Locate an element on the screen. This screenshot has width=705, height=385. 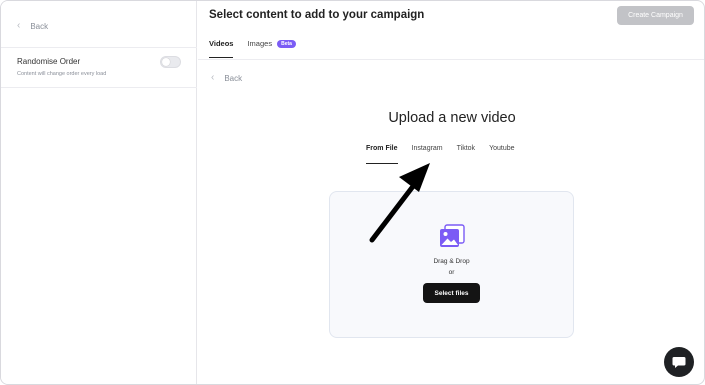
sidebar-back-label: Back is located at coordinates (39, 26).